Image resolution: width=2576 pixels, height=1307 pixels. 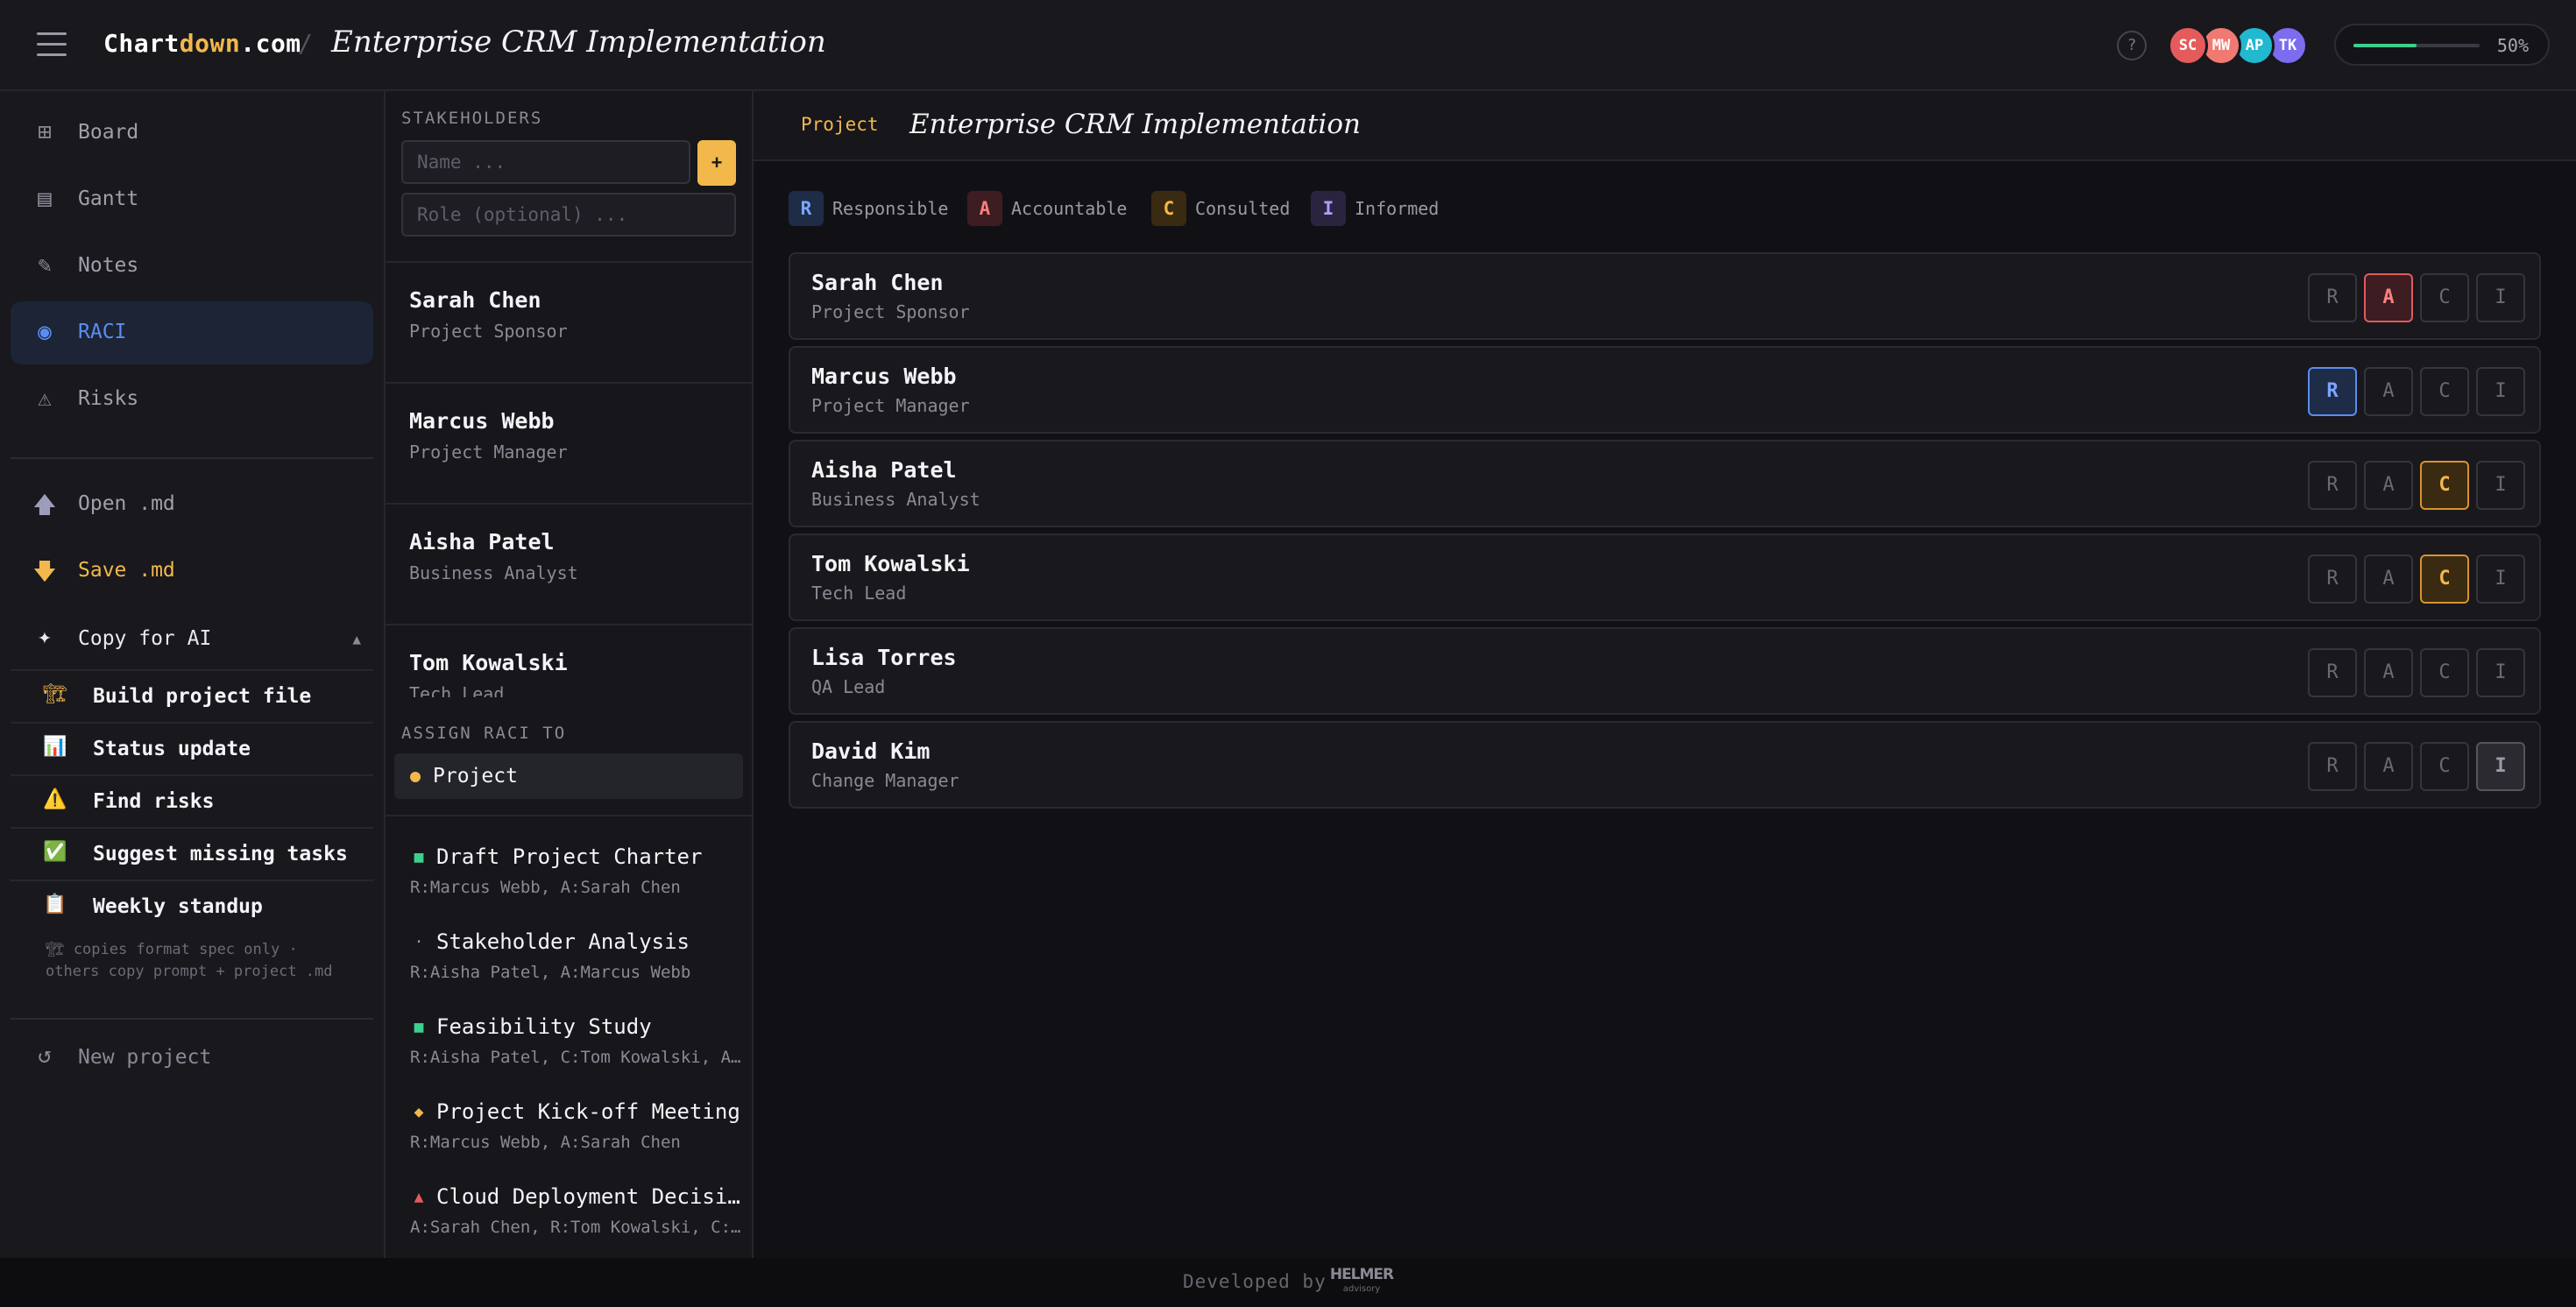 What do you see at coordinates (1243, 208) in the screenshot?
I see `legend-label: Consulted` at bounding box center [1243, 208].